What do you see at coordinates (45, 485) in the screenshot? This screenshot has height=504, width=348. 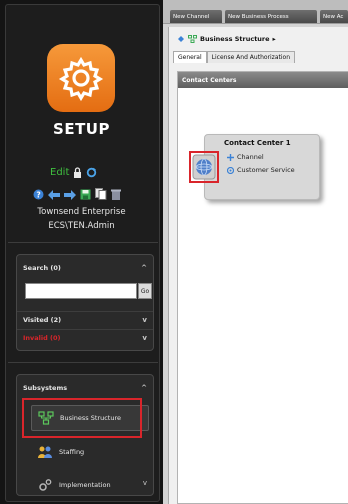 I see `implementation-icon` at bounding box center [45, 485].